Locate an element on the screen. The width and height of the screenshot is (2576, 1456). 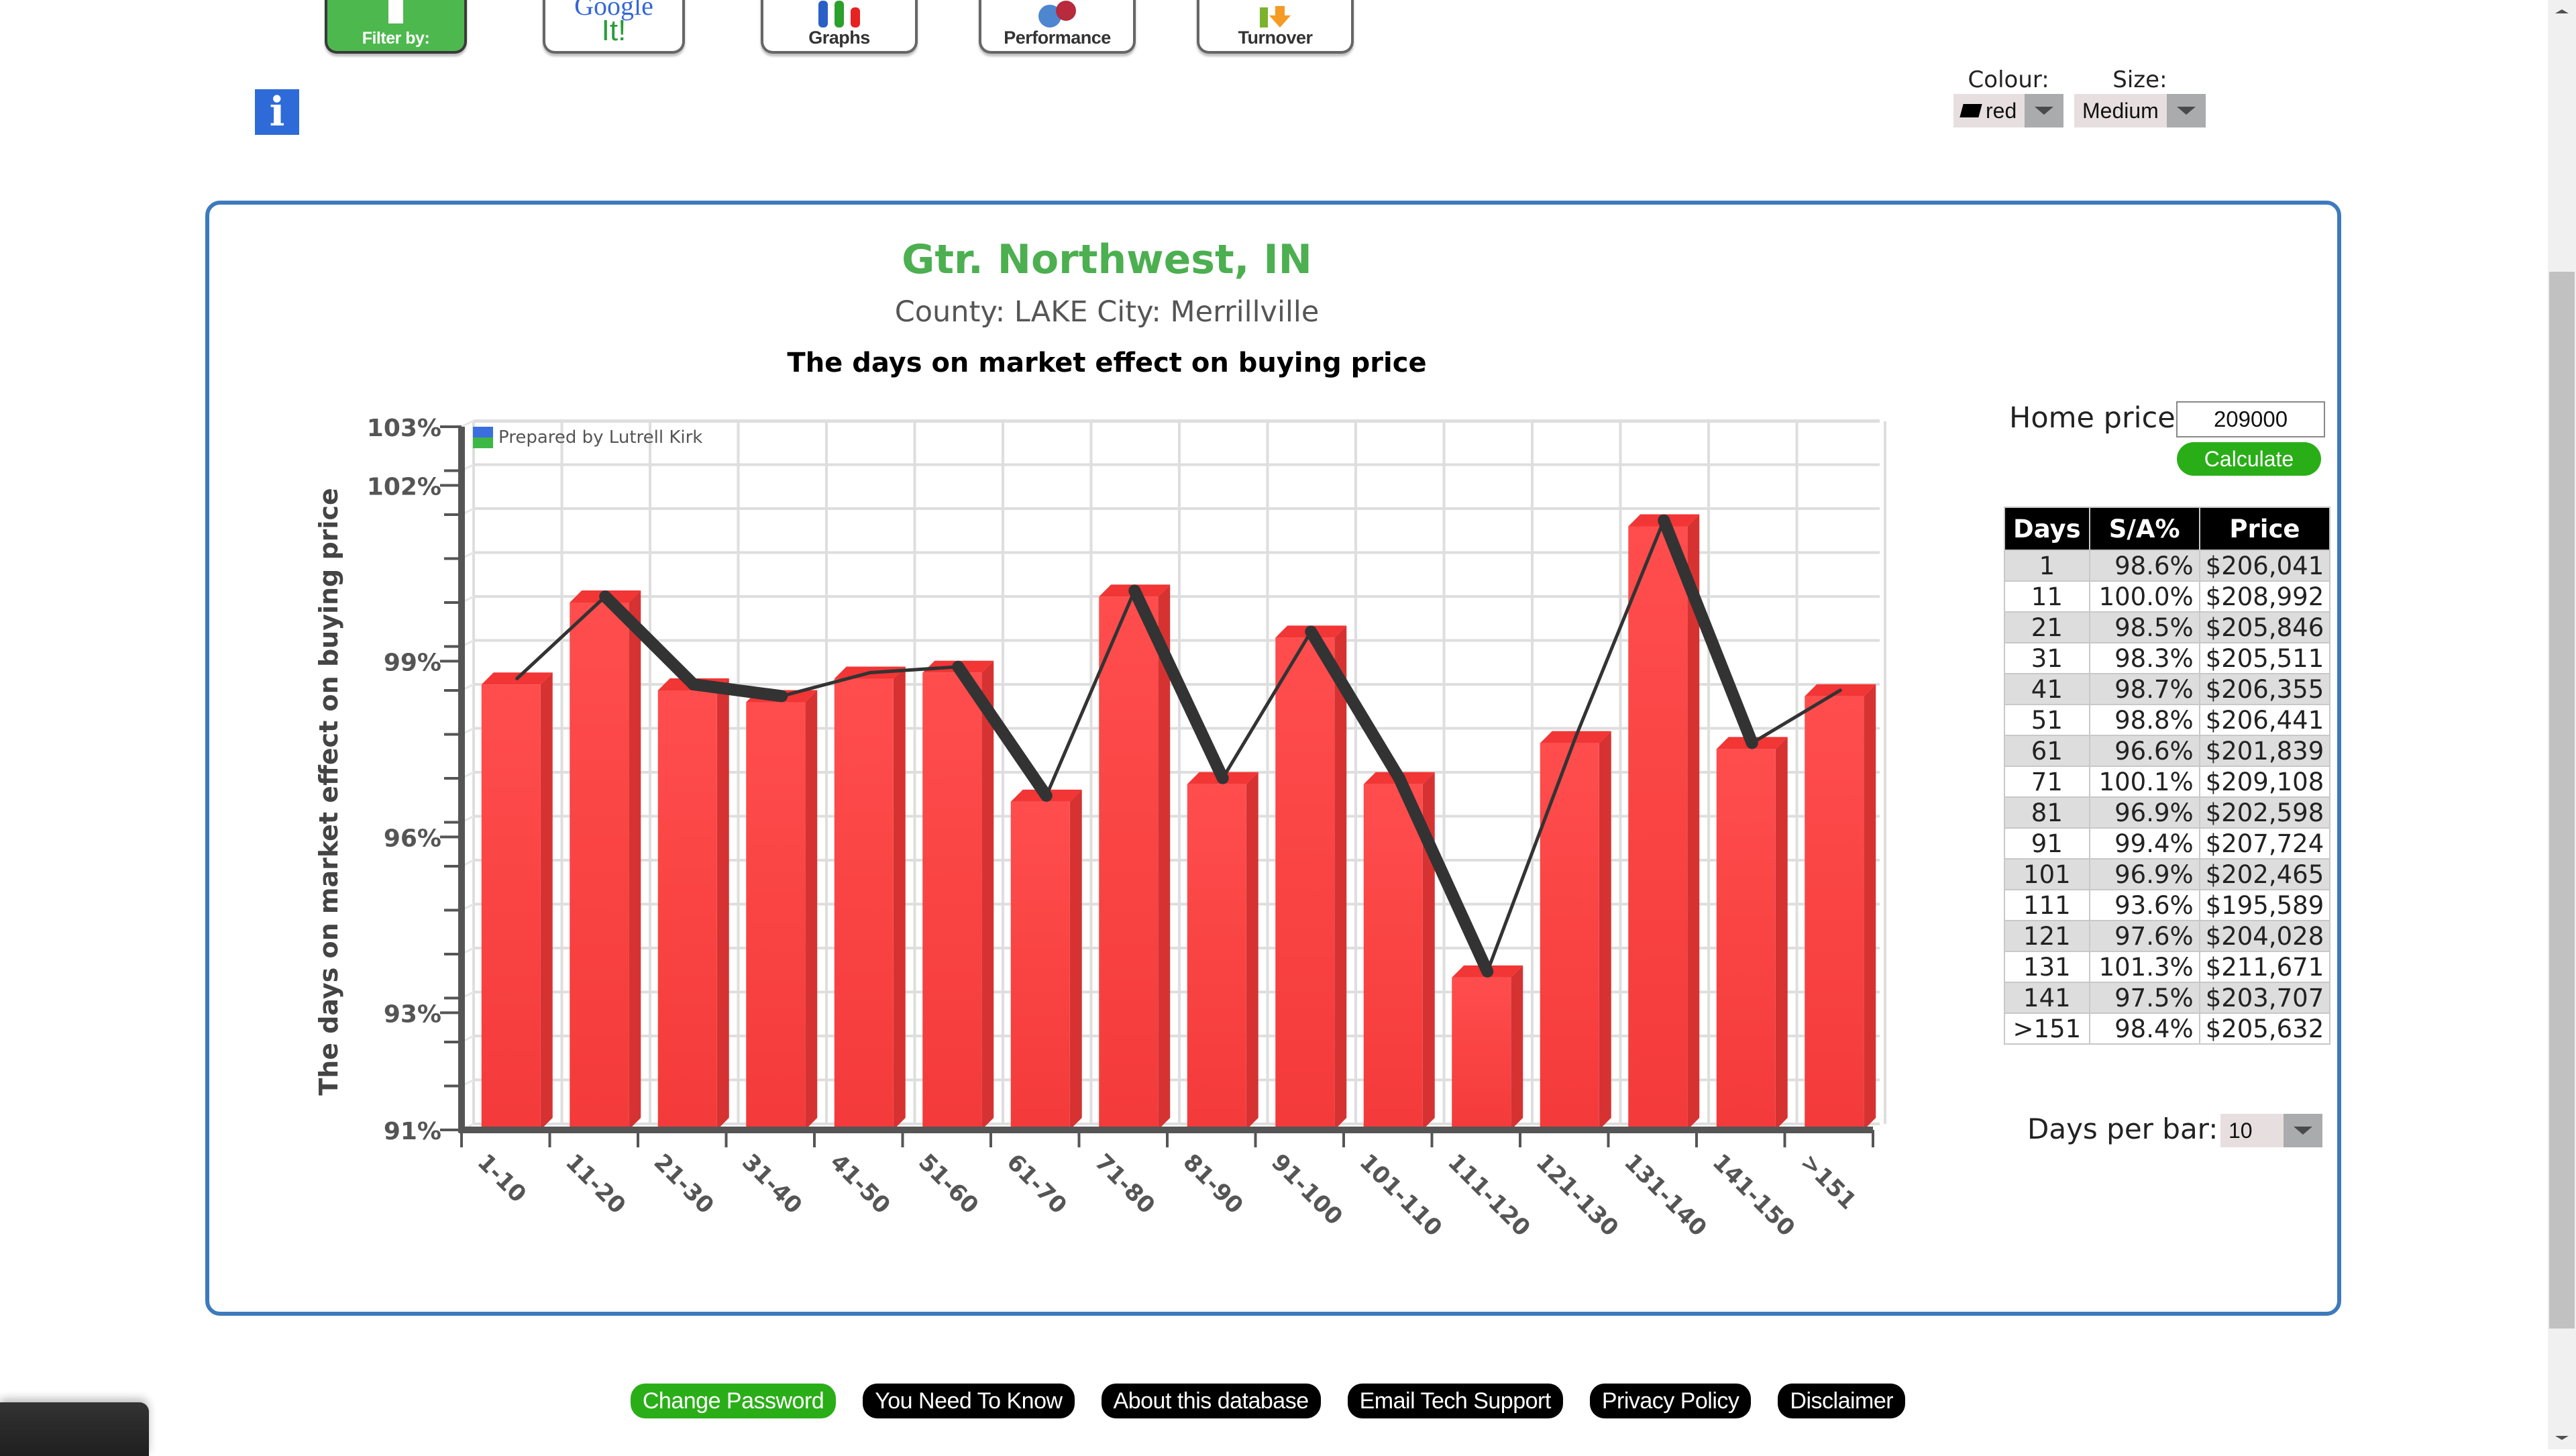
days-cell: 11 is located at coordinates (2047, 596).